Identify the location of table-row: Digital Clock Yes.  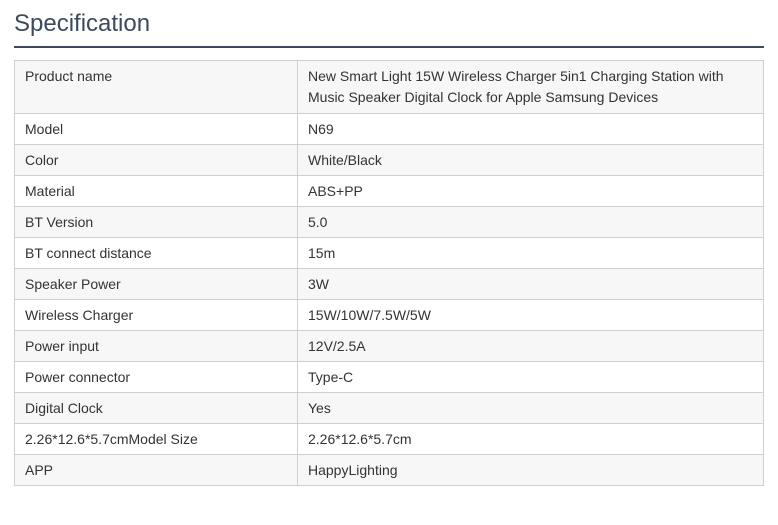
(389, 408).